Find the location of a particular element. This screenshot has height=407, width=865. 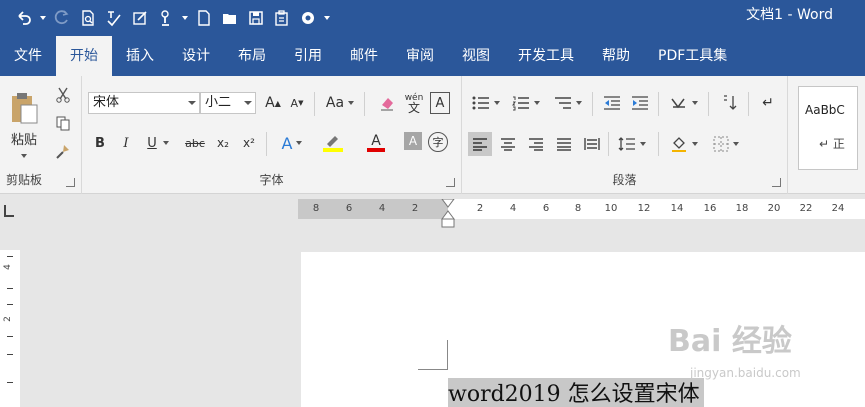

superscript-label: x² is located at coordinates (249, 143).